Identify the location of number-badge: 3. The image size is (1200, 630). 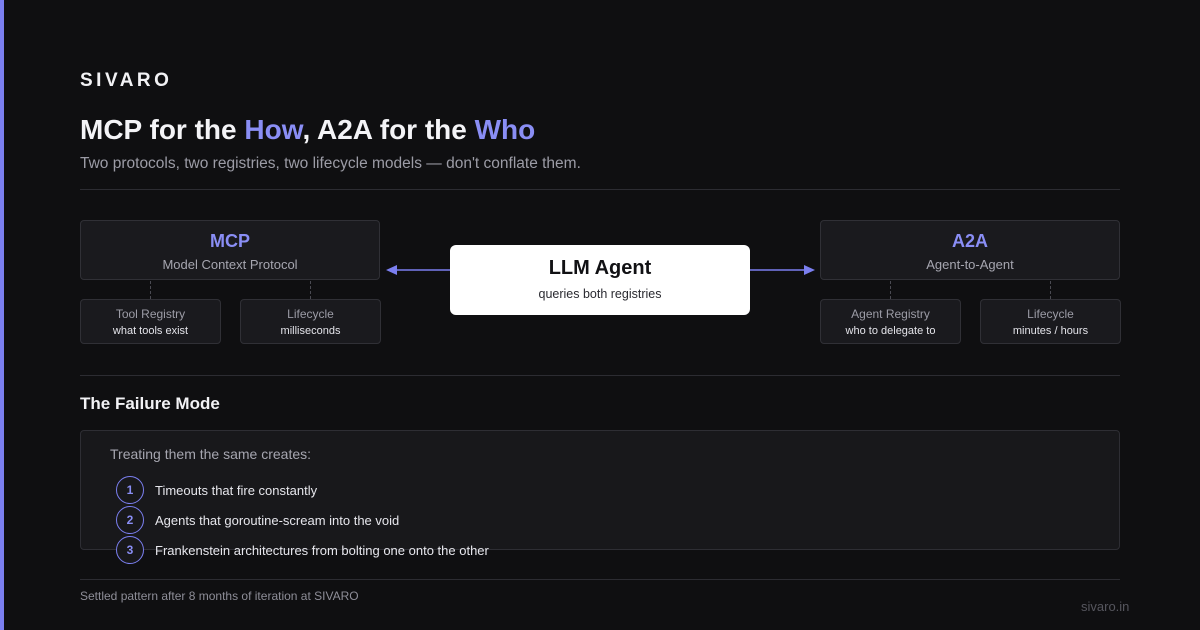
(130, 550).